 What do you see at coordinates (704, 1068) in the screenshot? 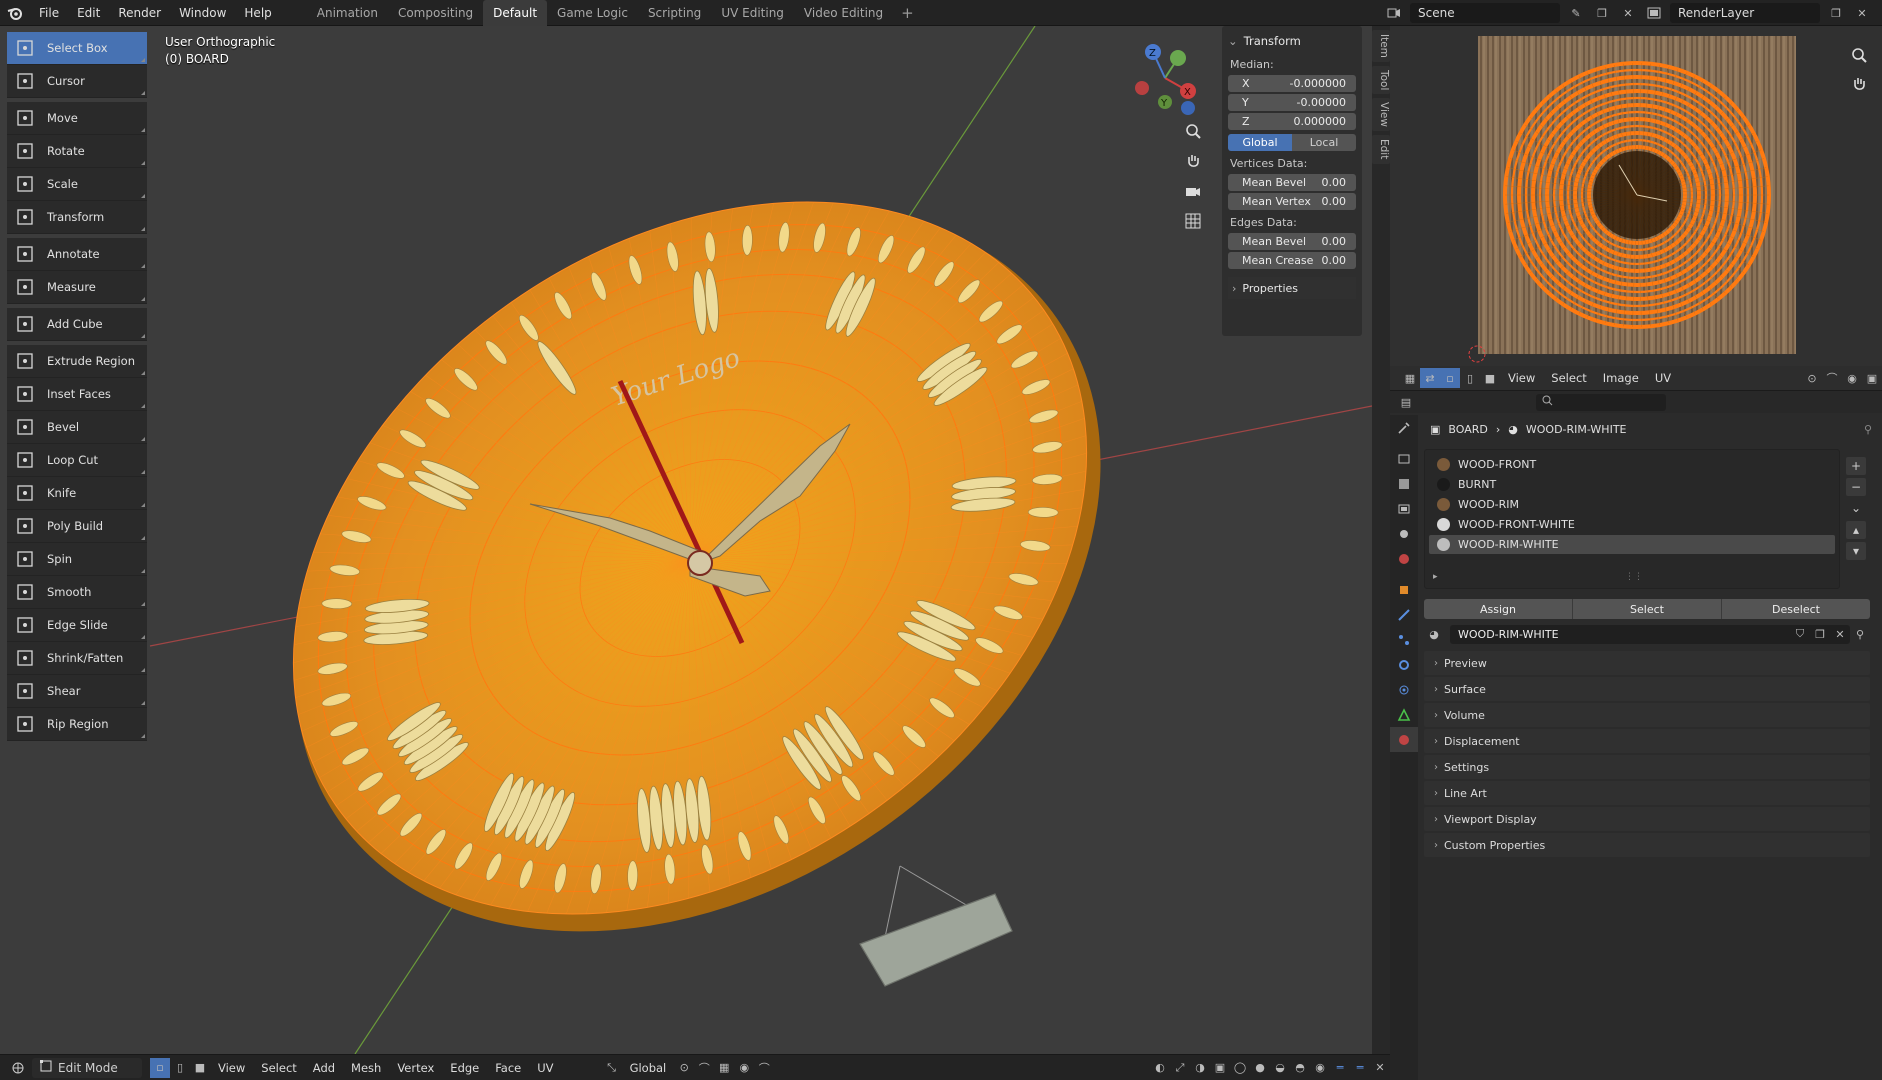
I see `snap-icon: ⌒` at bounding box center [704, 1068].